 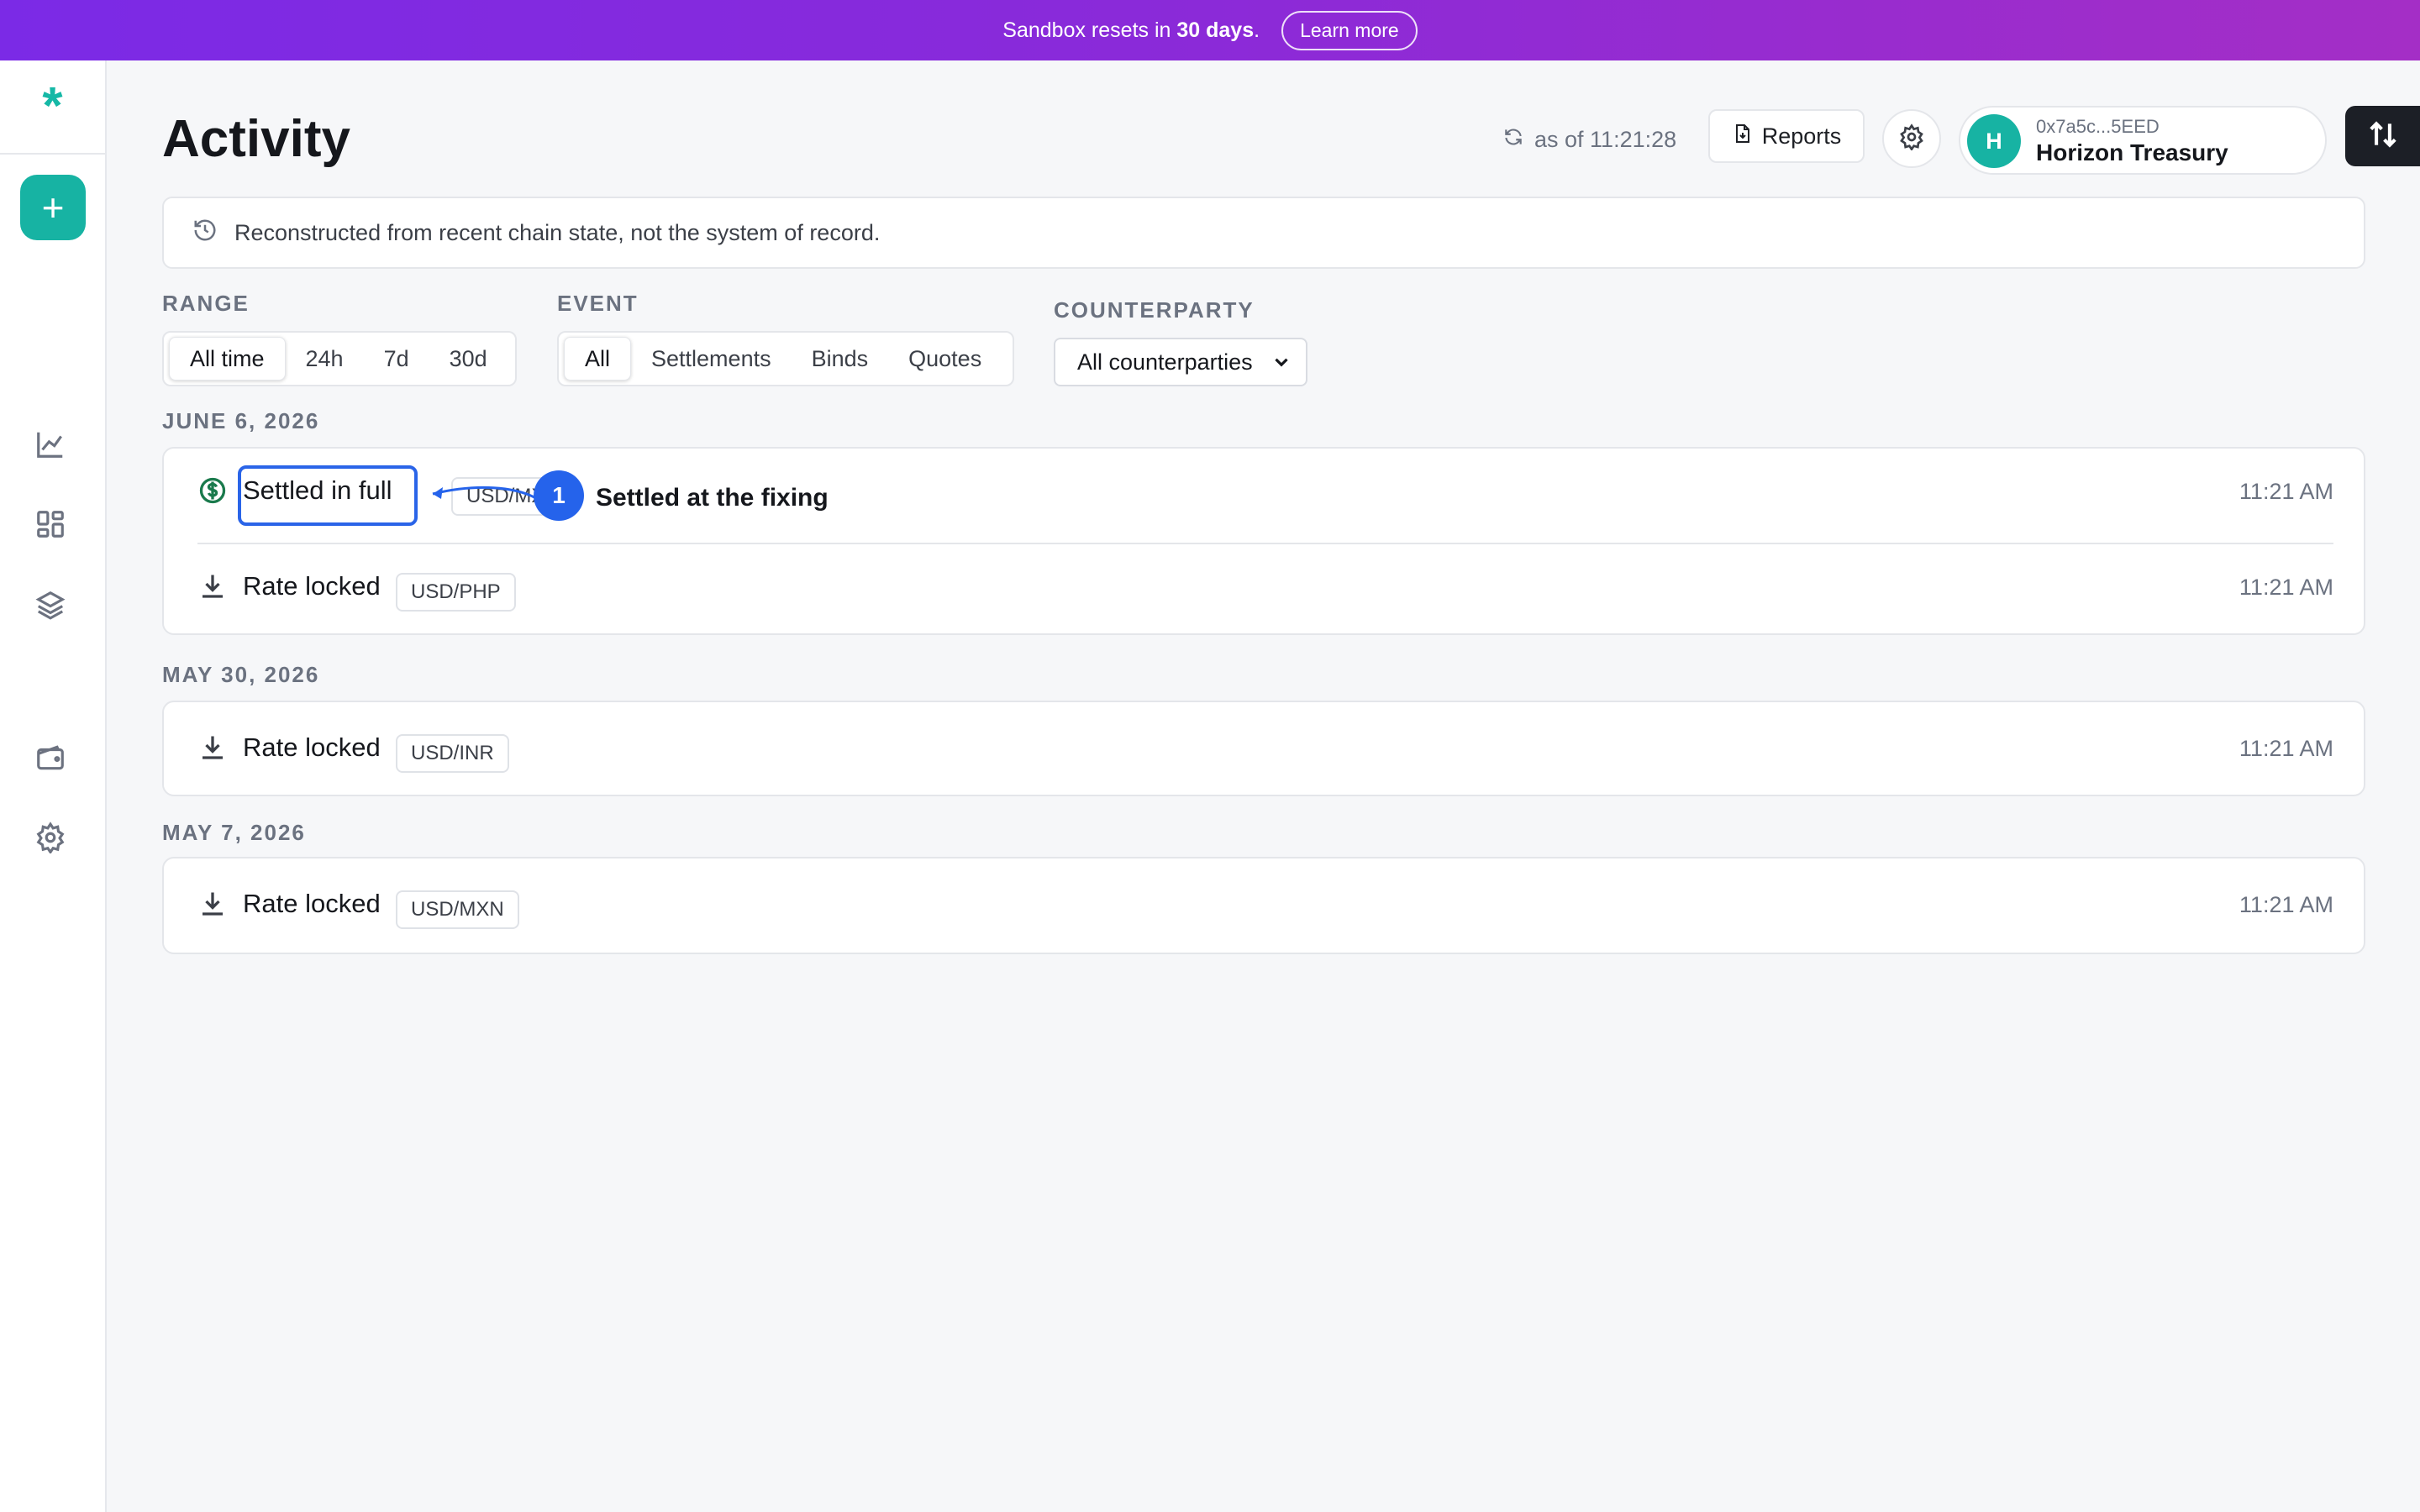 I want to click on activity-row: Rate locked USD/MXN 11:21 AM, so click(x=1265, y=903).